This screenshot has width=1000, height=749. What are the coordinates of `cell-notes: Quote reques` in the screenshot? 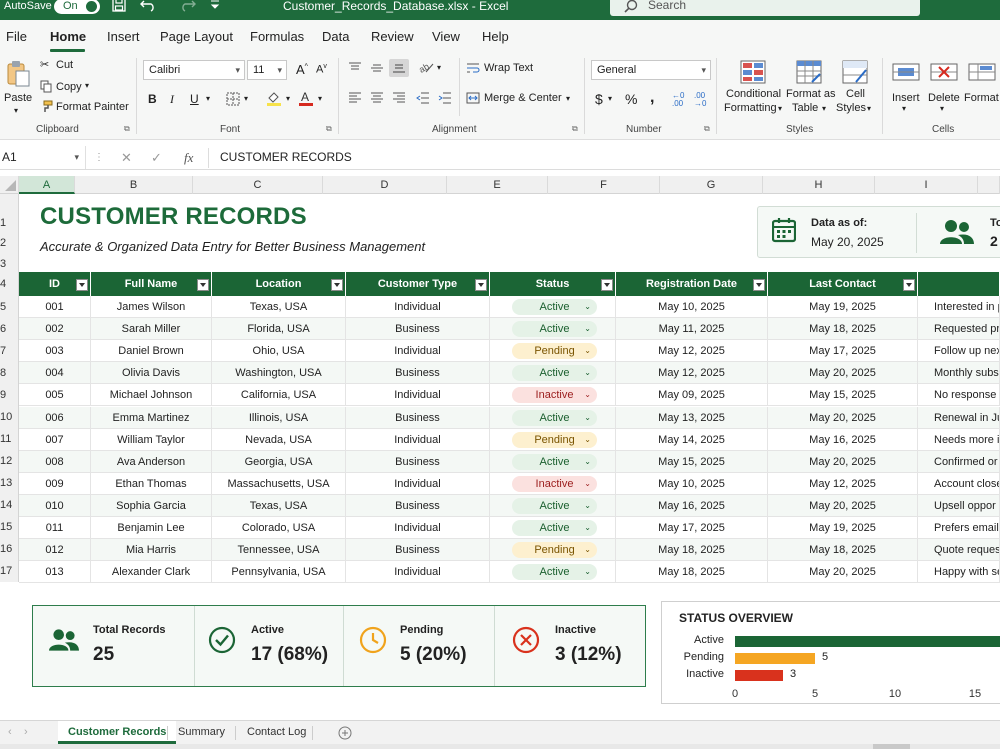 It's located at (959, 550).